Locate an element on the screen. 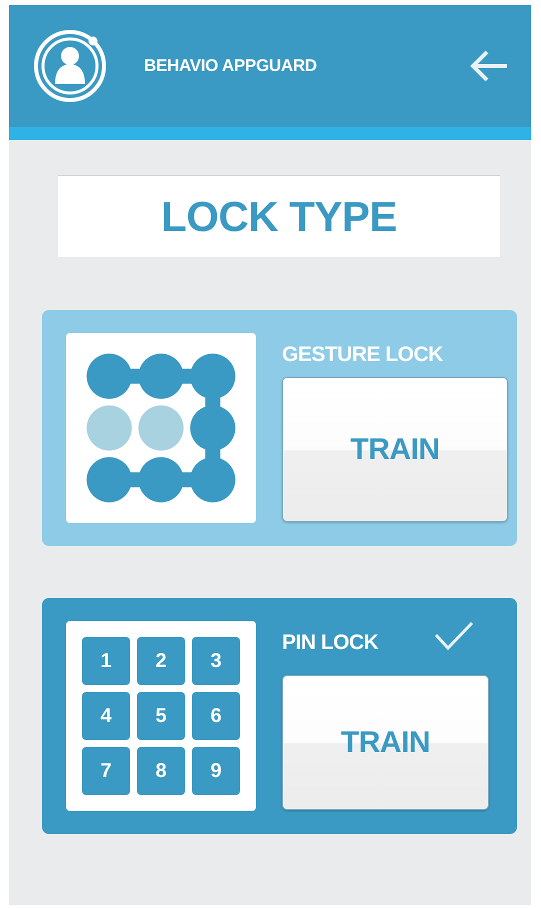  keypad-key: 8 is located at coordinates (161, 771).